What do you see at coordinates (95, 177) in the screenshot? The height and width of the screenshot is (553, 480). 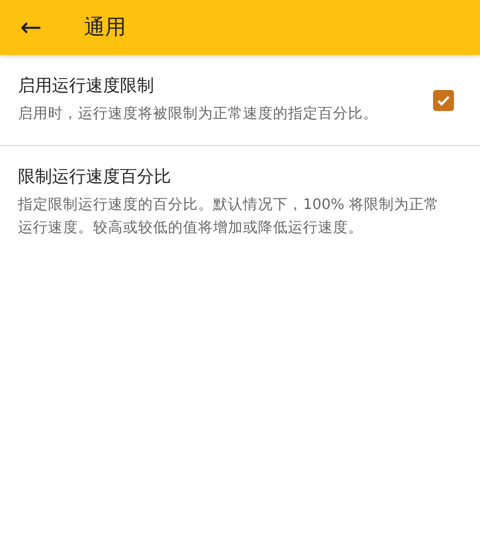 I see `setting-title: 限制运行速度百分比` at bounding box center [95, 177].